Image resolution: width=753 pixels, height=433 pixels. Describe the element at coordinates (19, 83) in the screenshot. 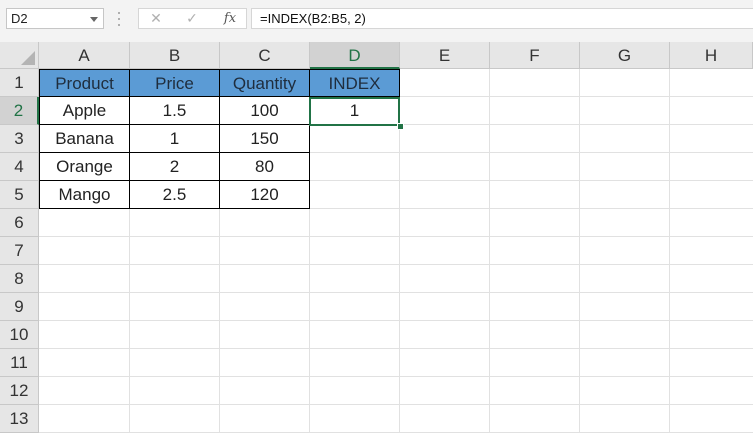

I see `row-header-1: 1` at that location.